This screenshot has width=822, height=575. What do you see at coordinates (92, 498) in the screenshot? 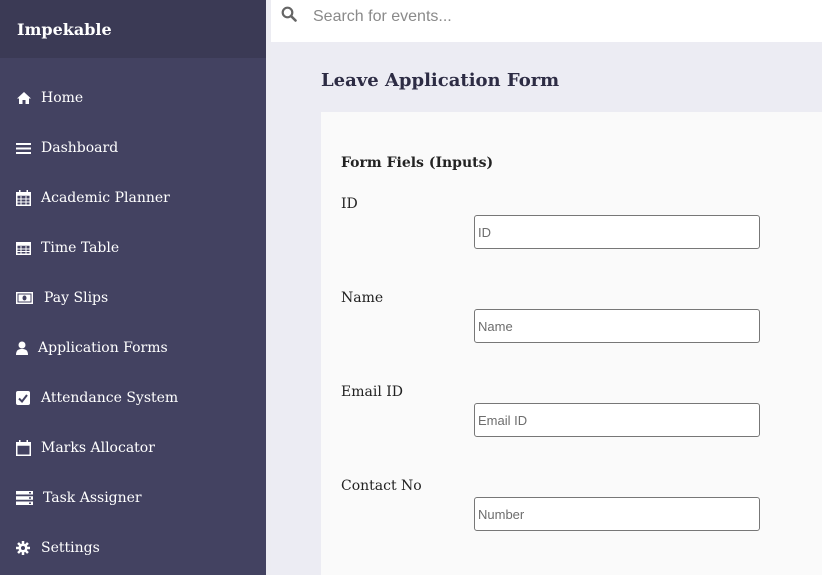
I see `sidebar-item-label: Task Assigner` at bounding box center [92, 498].